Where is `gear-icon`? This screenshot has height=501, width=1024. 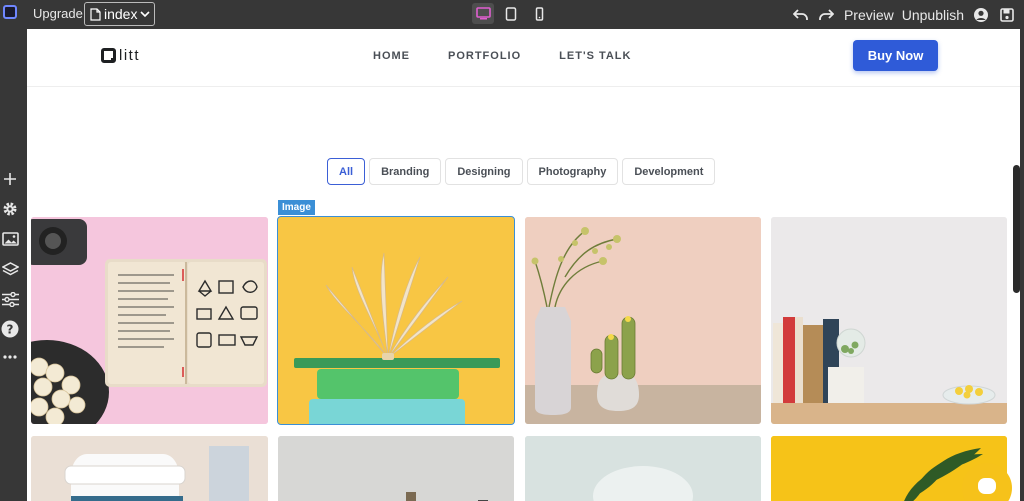 gear-icon is located at coordinates (10, 209).